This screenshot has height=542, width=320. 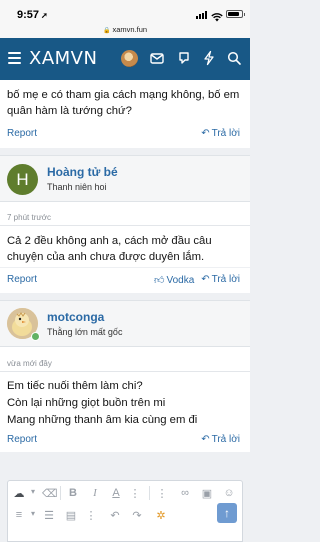 What do you see at coordinates (162, 493) in the screenshot?
I see `more-options-icon: ⋮` at bounding box center [162, 493].